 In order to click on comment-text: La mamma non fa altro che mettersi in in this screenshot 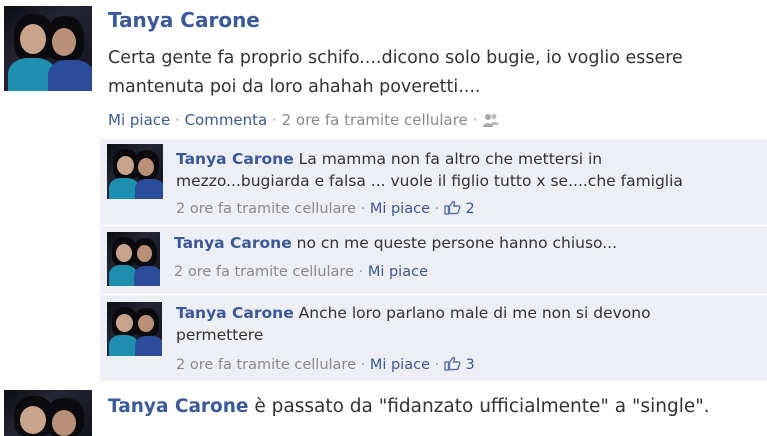, I will do `click(450, 159)`.